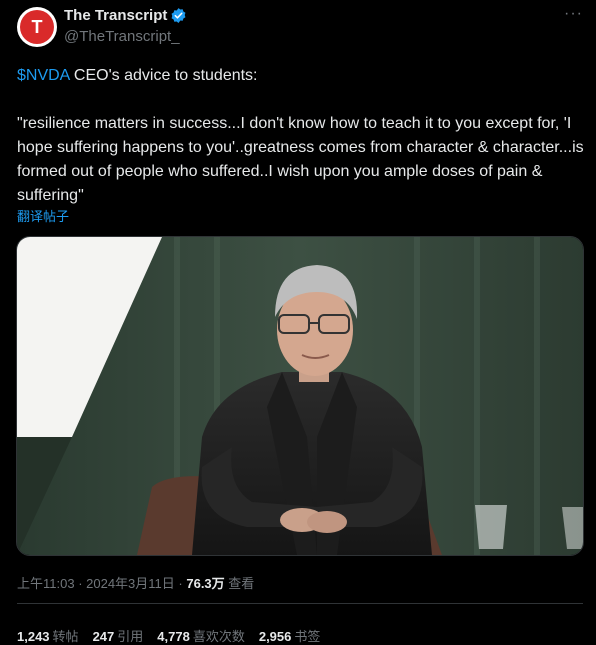 The width and height of the screenshot is (596, 645). I want to click on stat-count: 4,778, so click(173, 636).